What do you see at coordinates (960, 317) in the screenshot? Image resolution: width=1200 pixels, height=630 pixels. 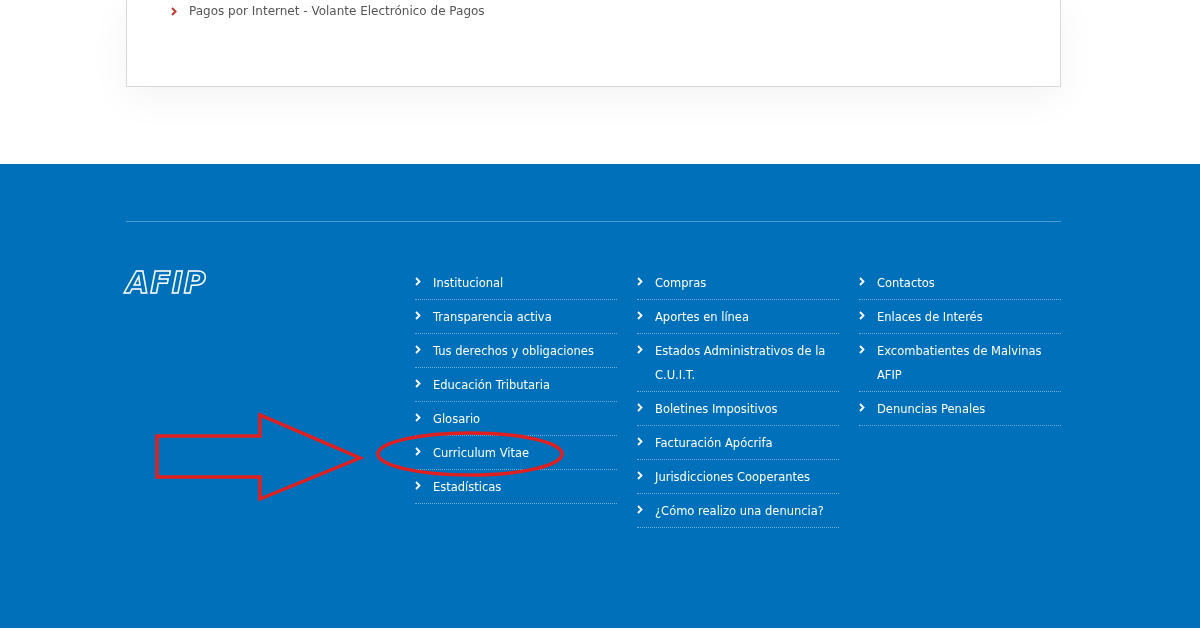 I see `footer-link: Enlaces de Interés` at bounding box center [960, 317].